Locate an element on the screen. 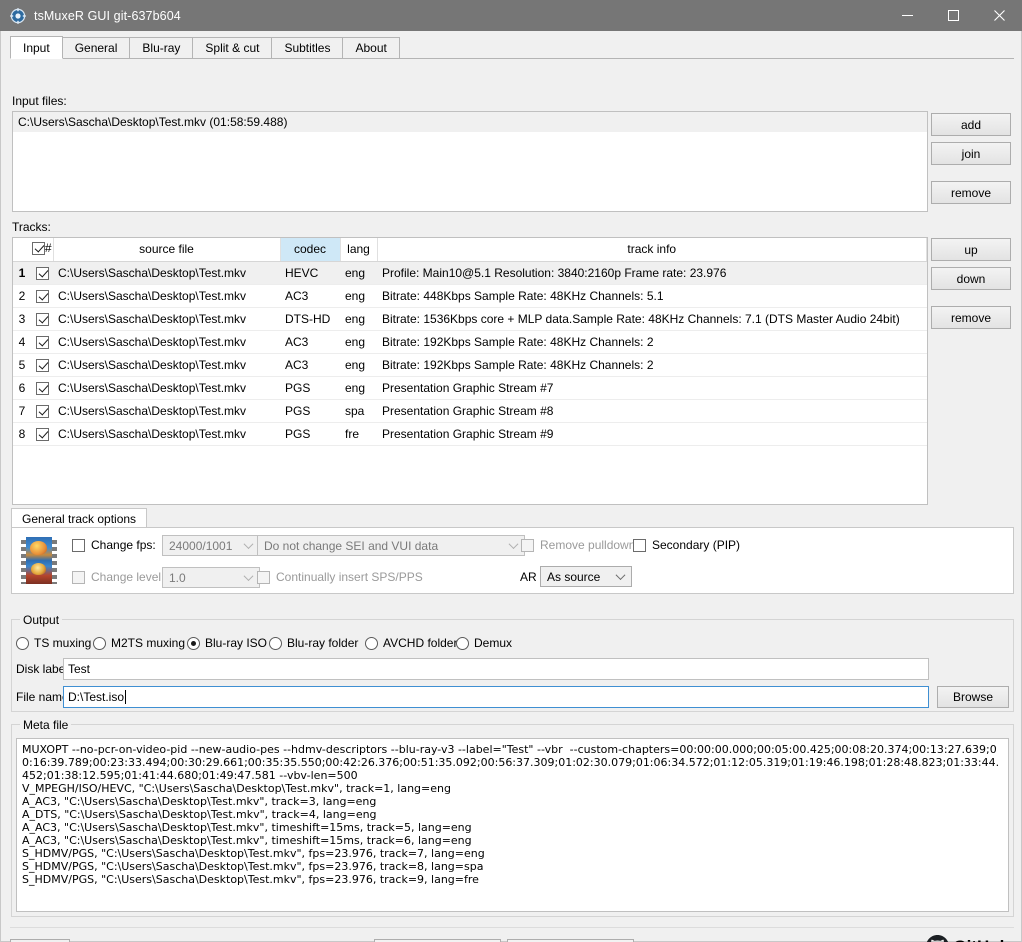 This screenshot has width=1022, height=942. maximize-button is located at coordinates (953, 15).